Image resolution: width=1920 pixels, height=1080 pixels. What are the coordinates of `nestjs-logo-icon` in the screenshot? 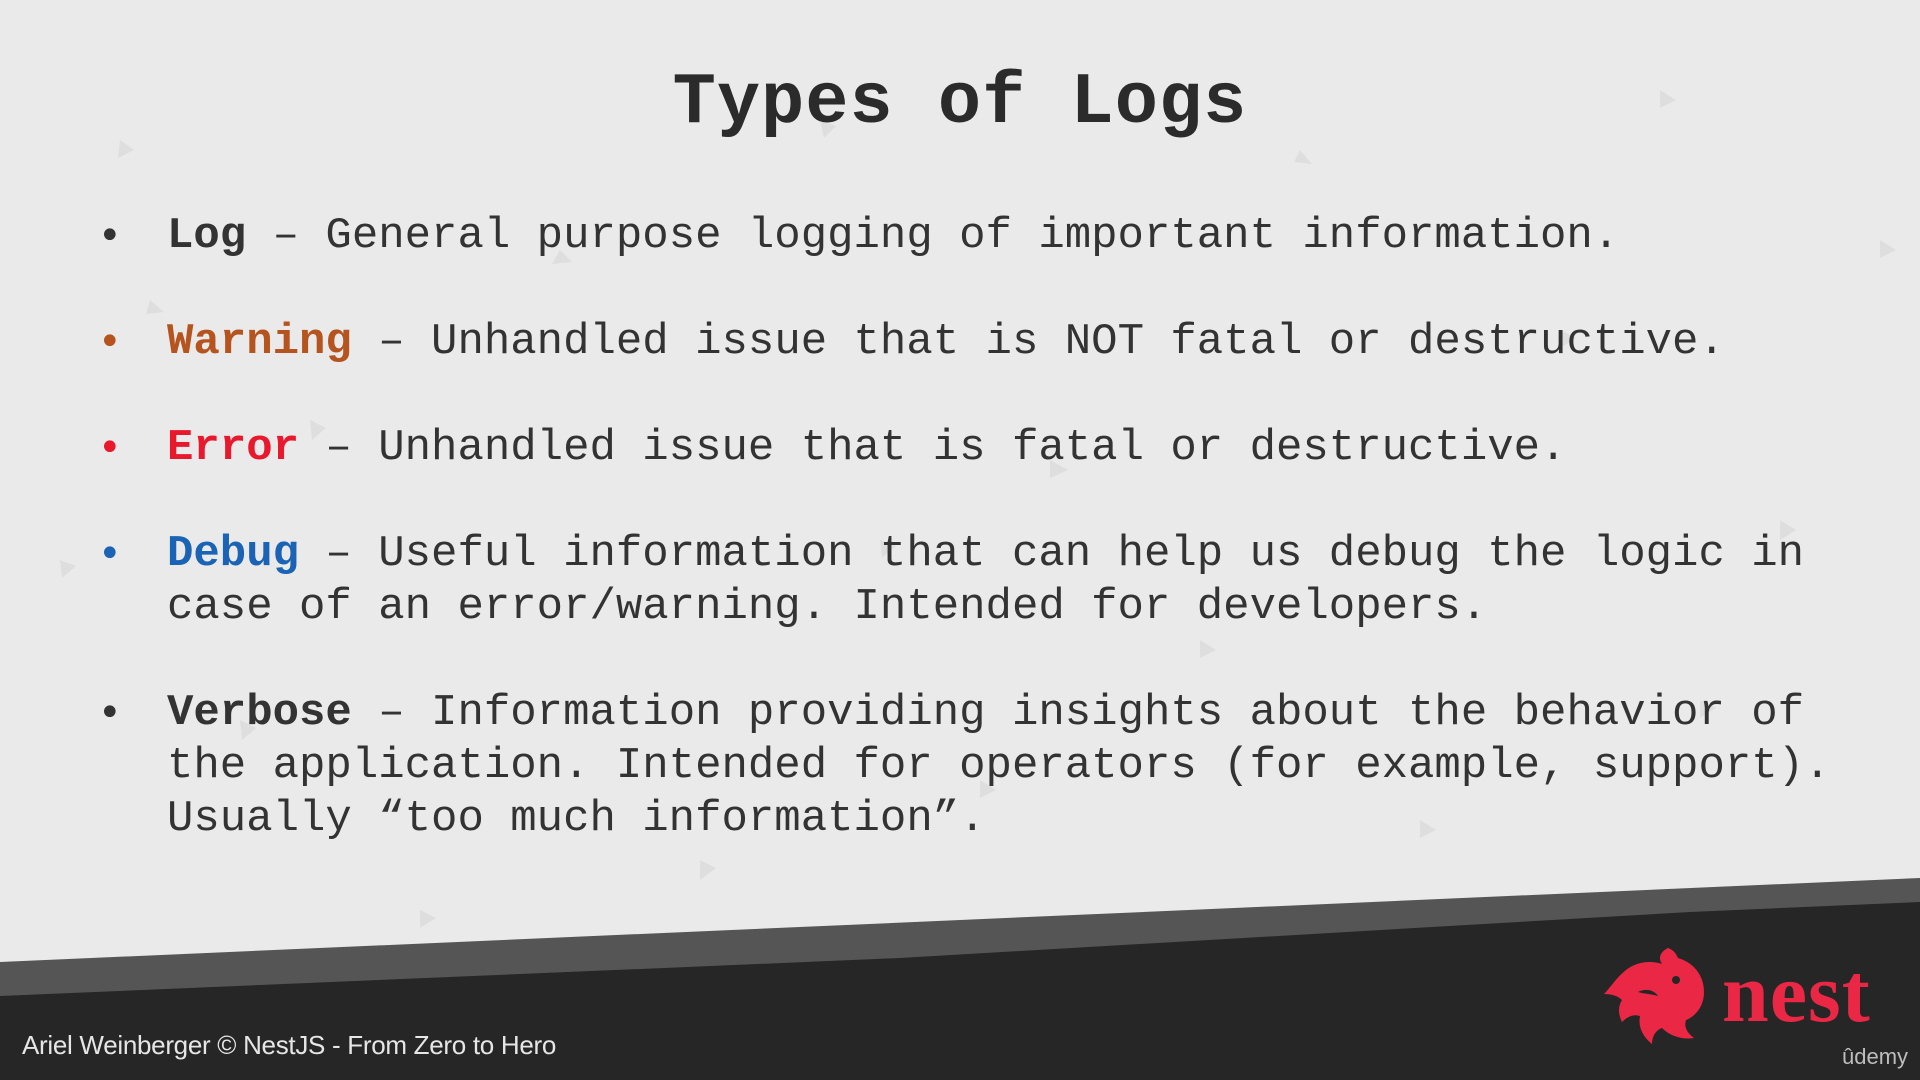 It's located at (1654, 996).